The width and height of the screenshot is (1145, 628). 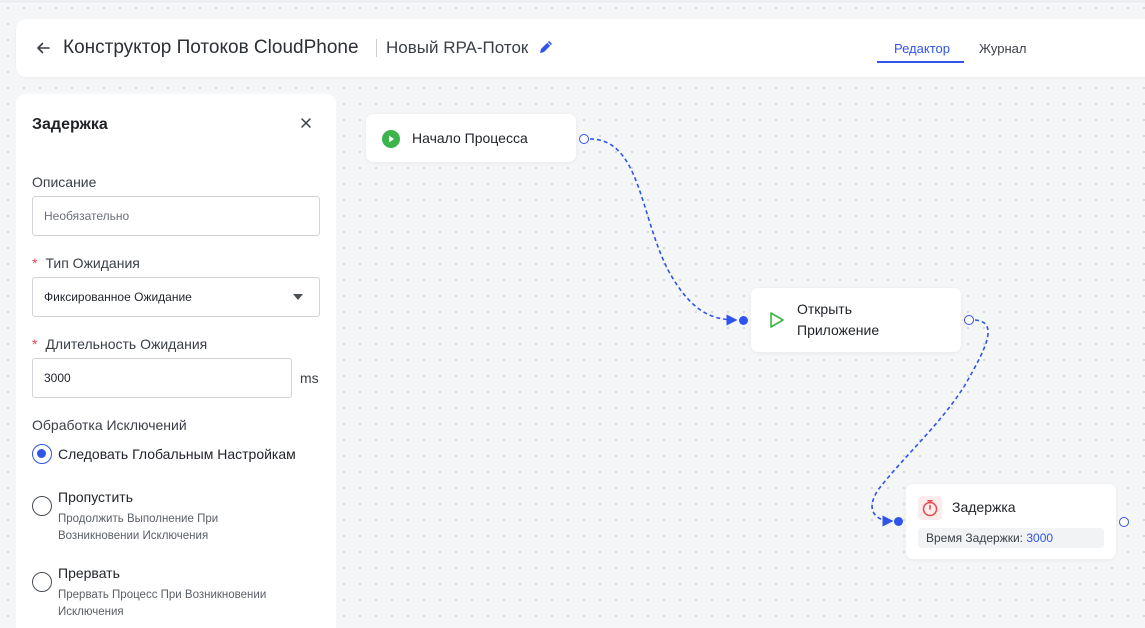 What do you see at coordinates (1002, 48) in the screenshot?
I see `tab-journal: Журнал` at bounding box center [1002, 48].